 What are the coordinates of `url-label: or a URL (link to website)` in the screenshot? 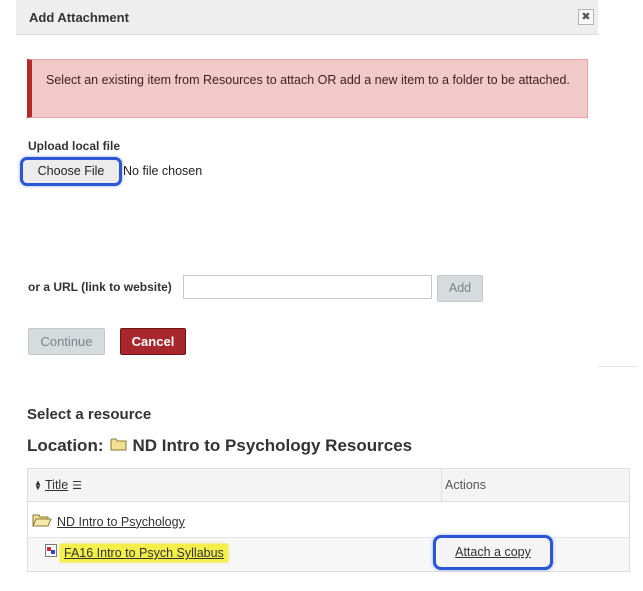 It's located at (100, 287).